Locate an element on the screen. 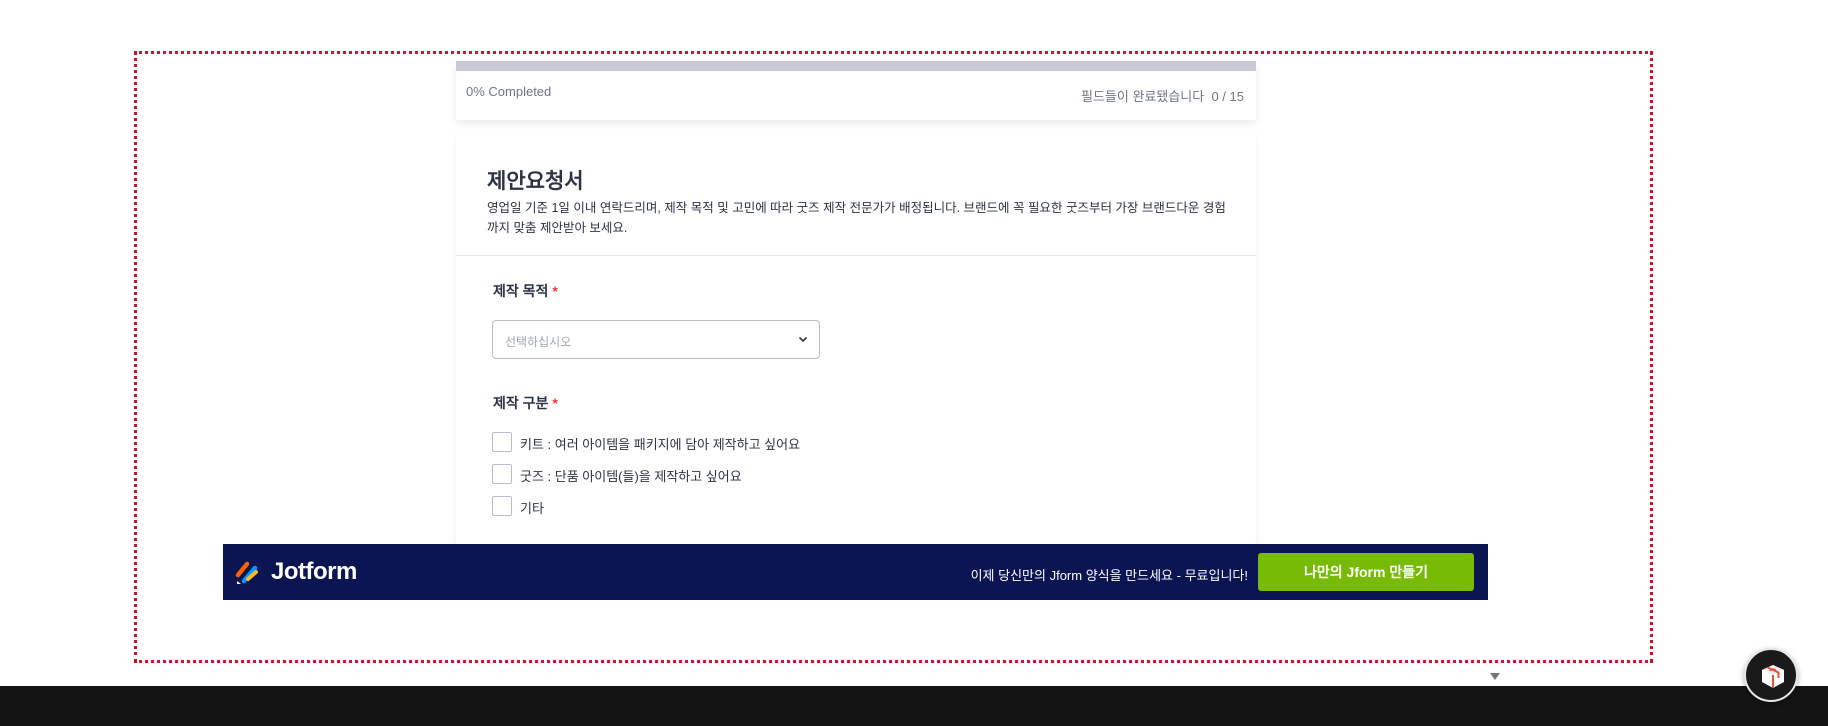 The width and height of the screenshot is (1828, 726). progress-fields-text: 필드들이 완료됐습니다 is located at coordinates (1143, 96).